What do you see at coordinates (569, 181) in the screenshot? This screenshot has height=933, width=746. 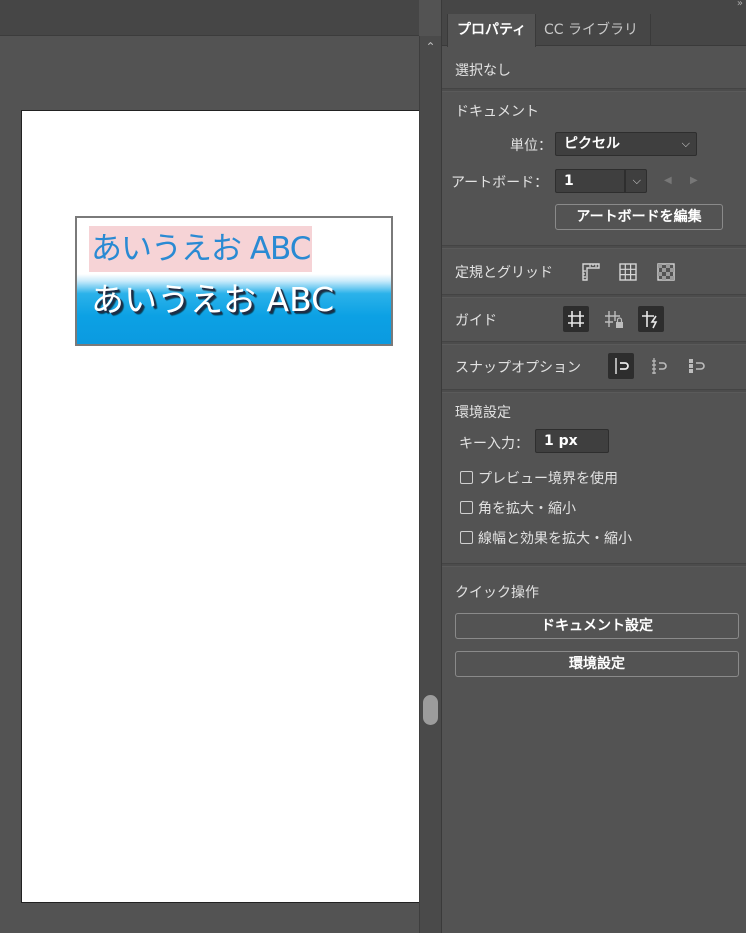 I see `artboard-number-value: 1` at bounding box center [569, 181].